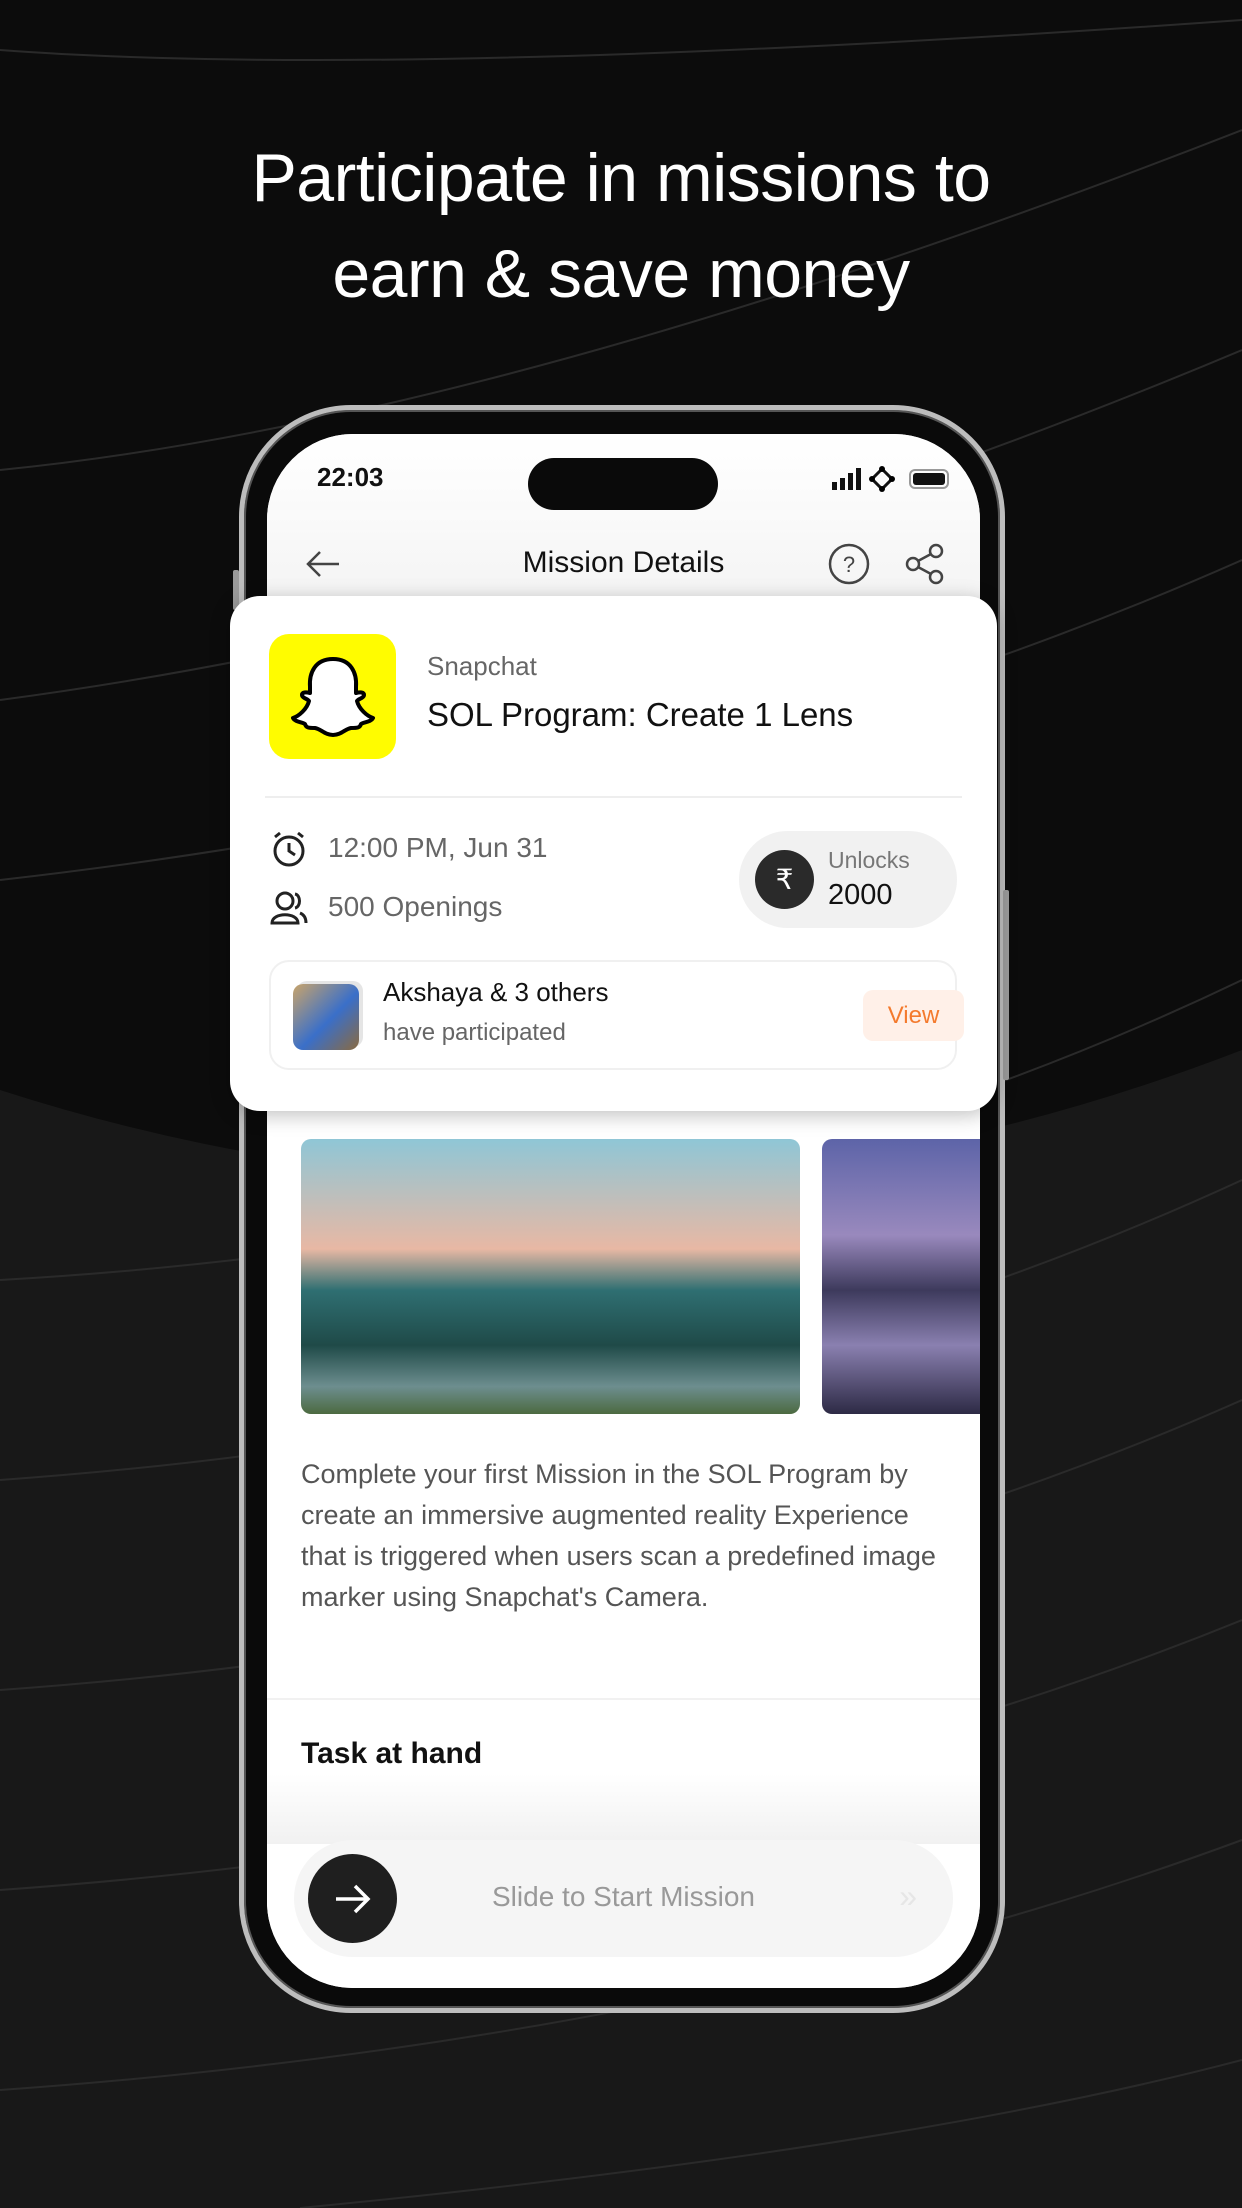 The image size is (1242, 2208). What do you see at coordinates (392, 1753) in the screenshot?
I see `task-heading: Task at hand` at bounding box center [392, 1753].